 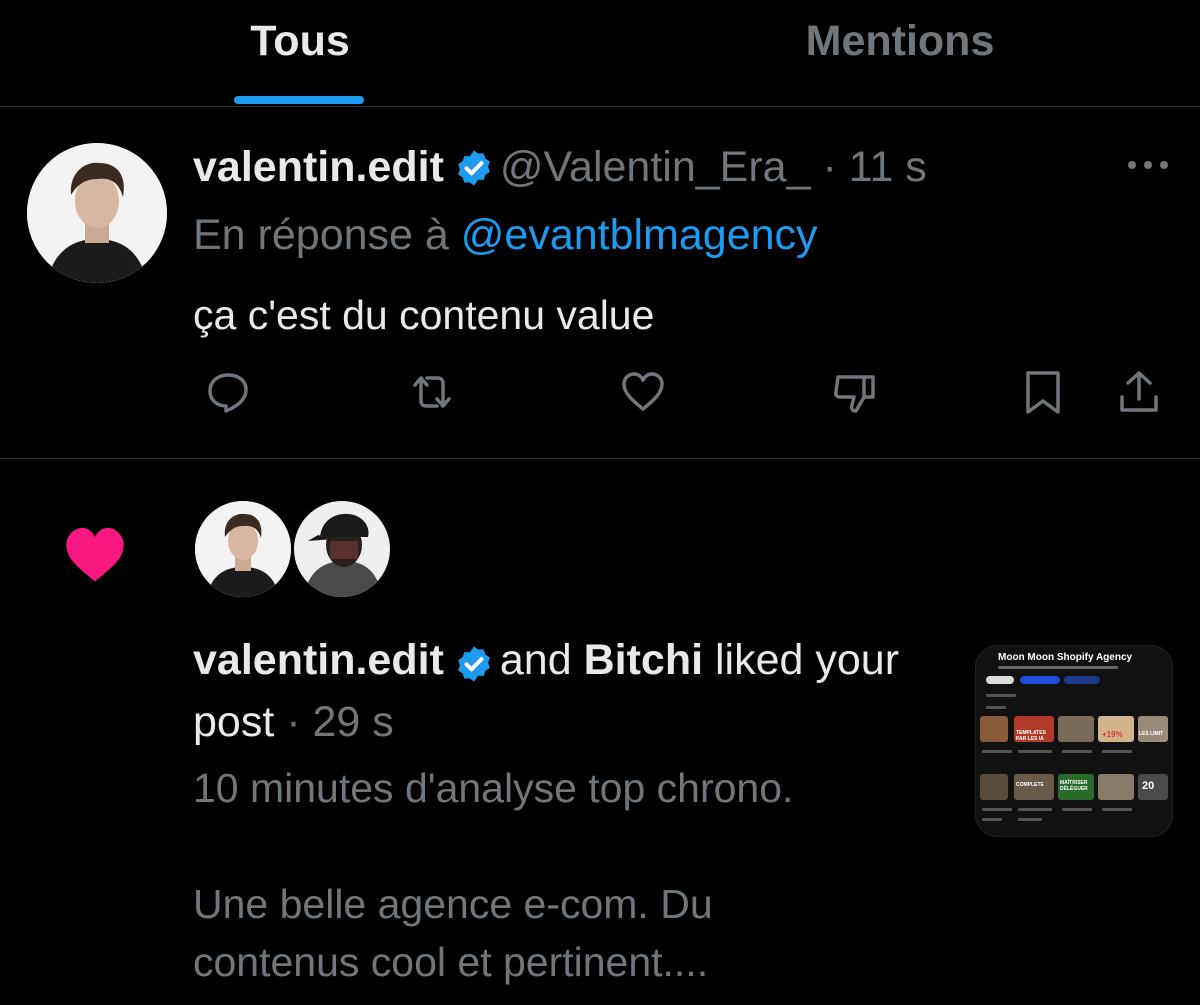 What do you see at coordinates (535, 660) in the screenshot?
I see `connector-text: and` at bounding box center [535, 660].